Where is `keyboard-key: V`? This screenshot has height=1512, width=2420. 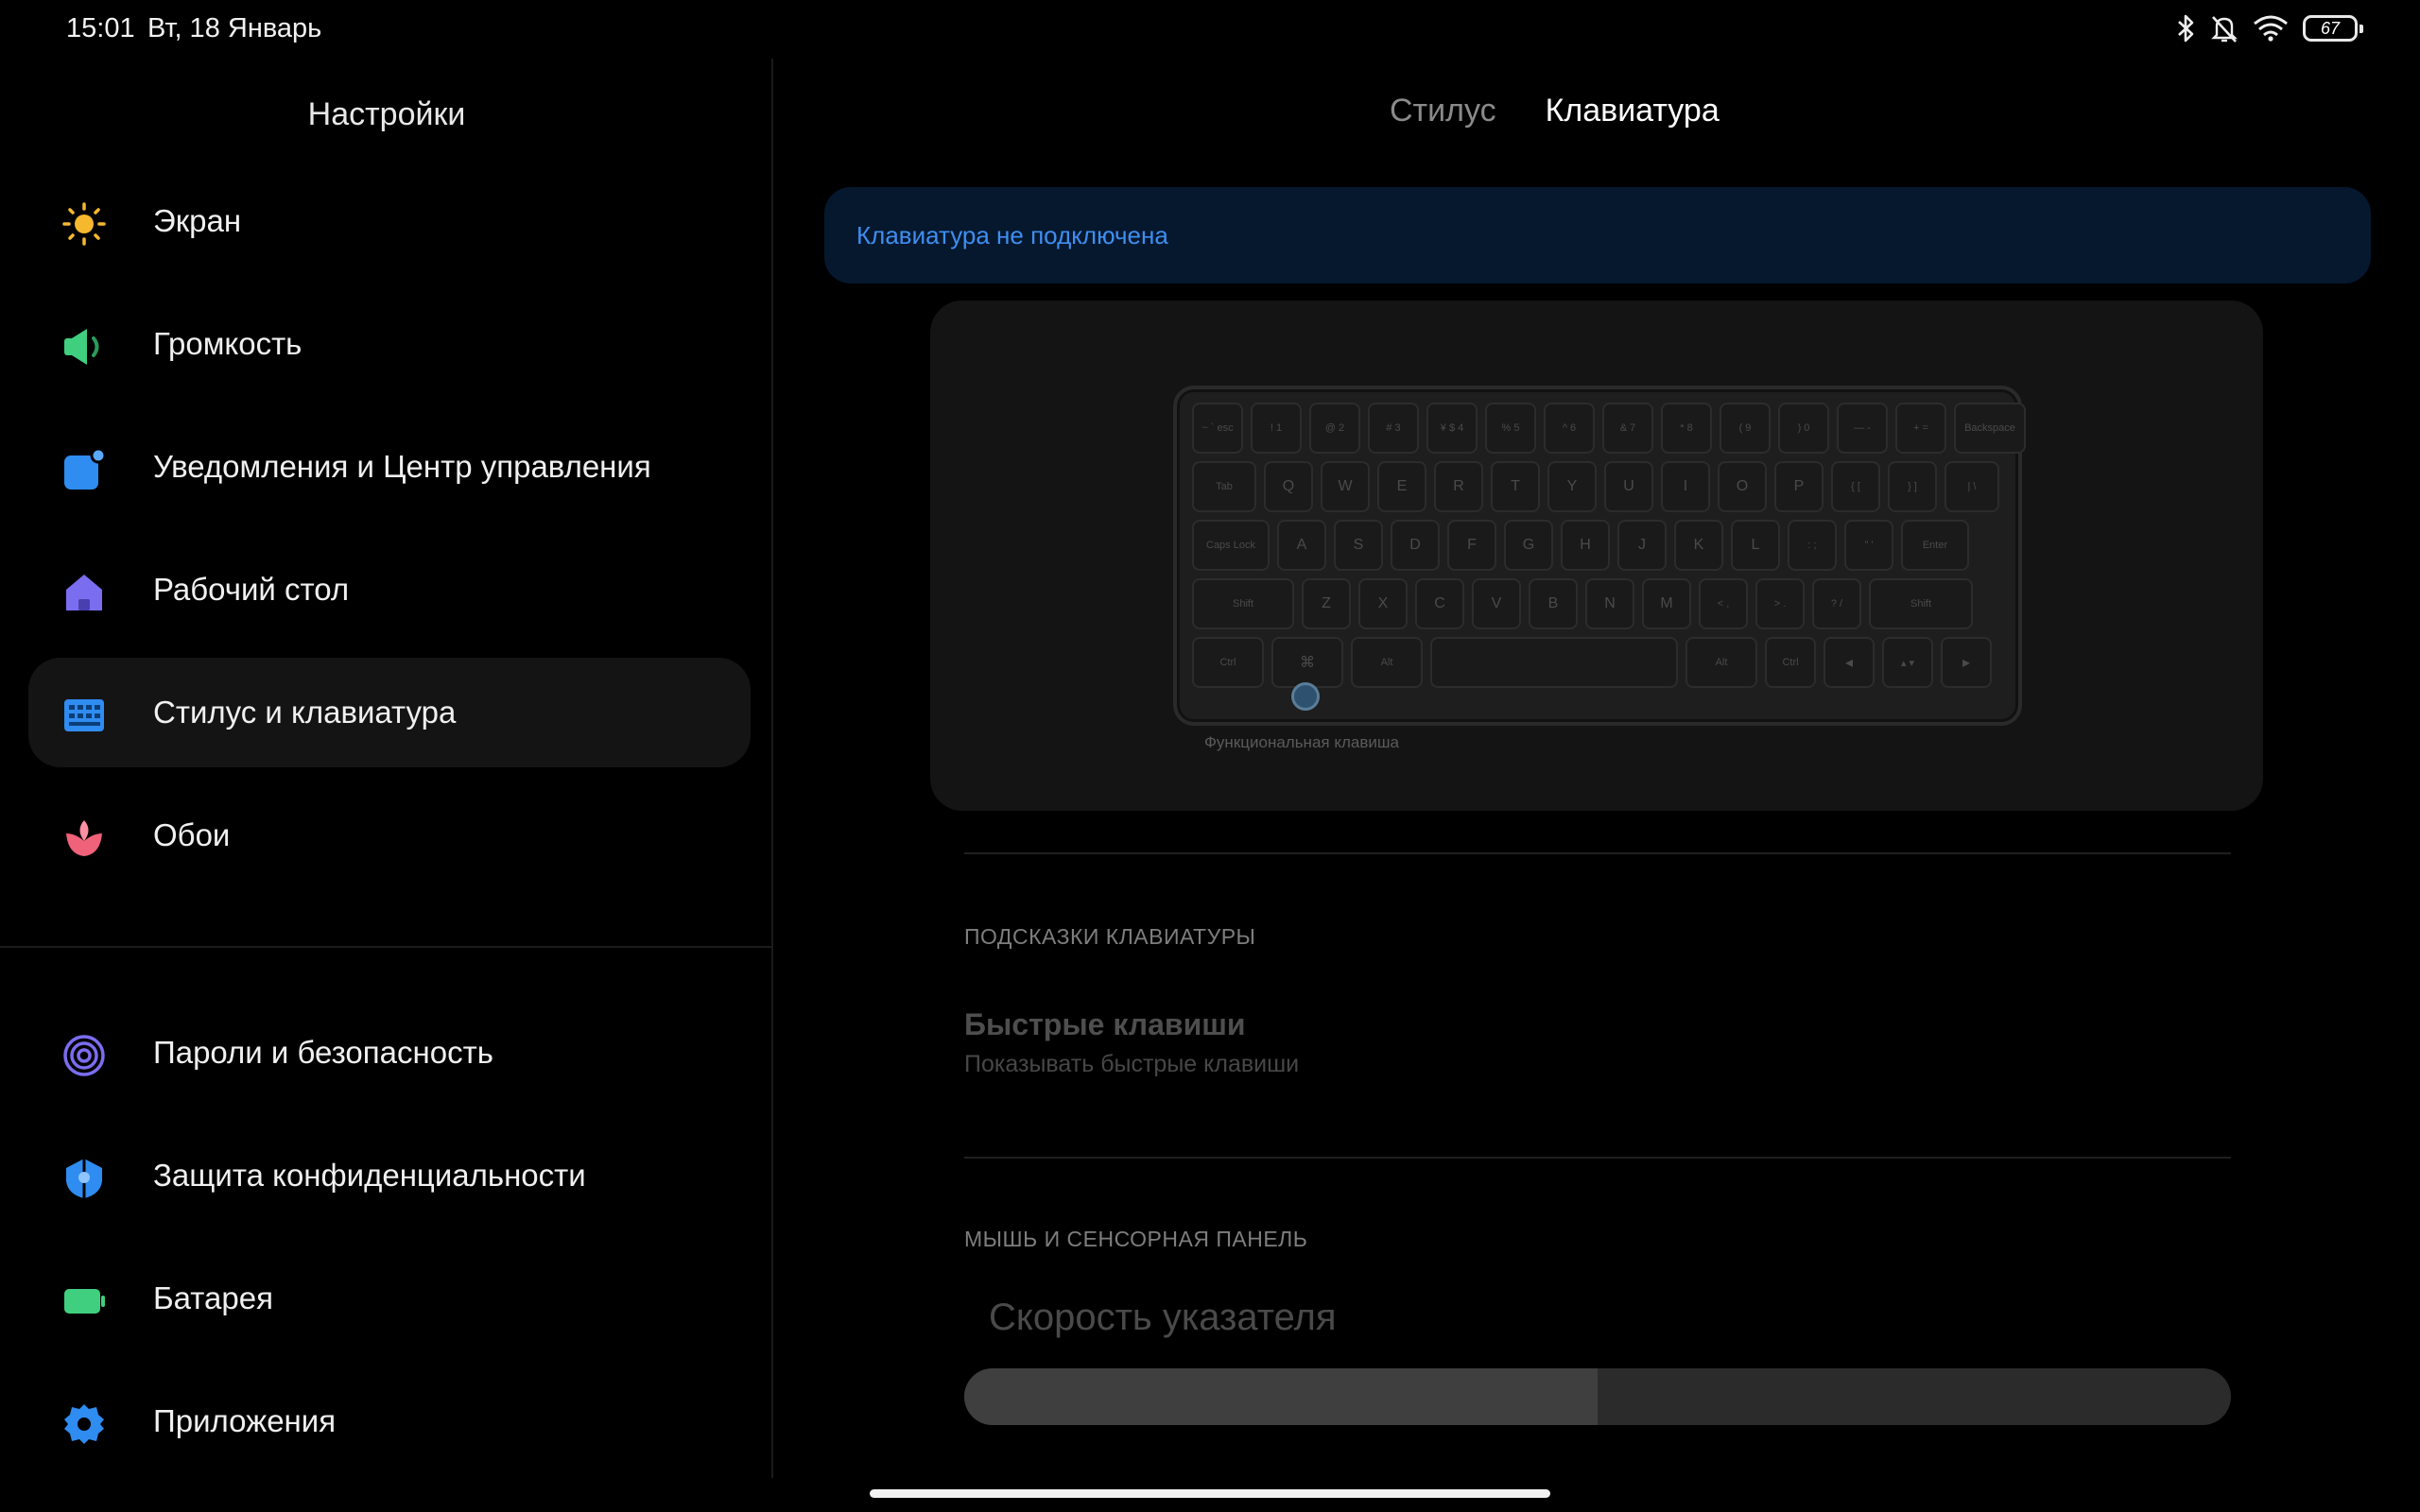
keyboard-key: V is located at coordinates (1496, 603).